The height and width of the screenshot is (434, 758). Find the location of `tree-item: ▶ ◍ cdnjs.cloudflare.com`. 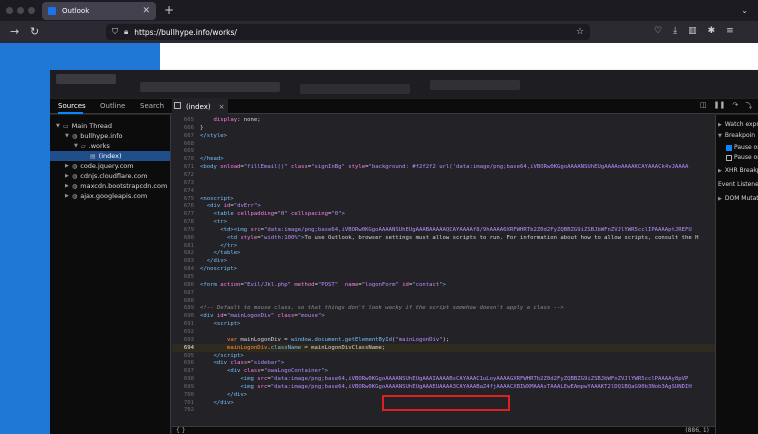

tree-item: ▶ ◍ cdnjs.cloudflare.com is located at coordinates (110, 176).